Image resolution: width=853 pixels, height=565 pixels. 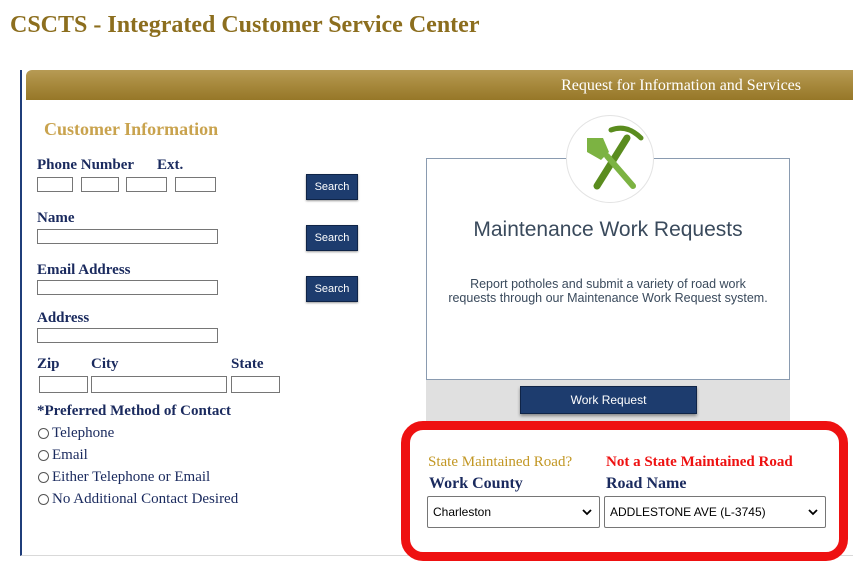 I want to click on work-request-button: Work Request, so click(x=608, y=400).